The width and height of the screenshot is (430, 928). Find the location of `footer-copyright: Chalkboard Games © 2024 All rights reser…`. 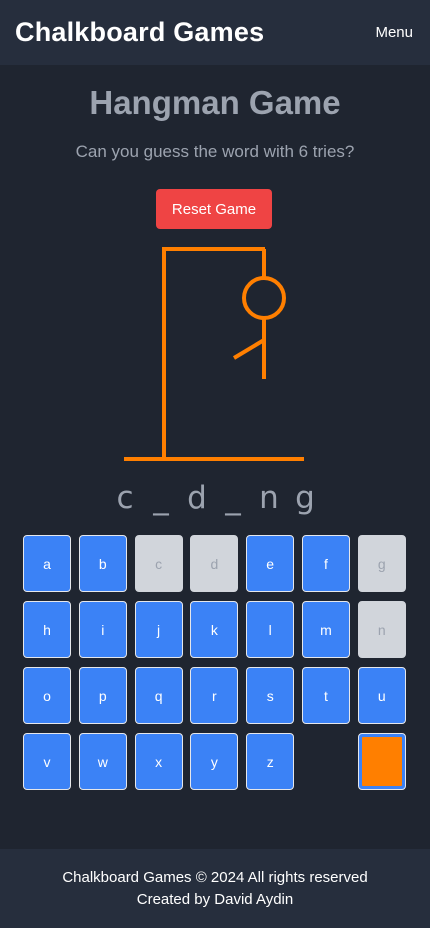

footer-copyright: Chalkboard Games © 2024 All rights reser… is located at coordinates (215, 877).